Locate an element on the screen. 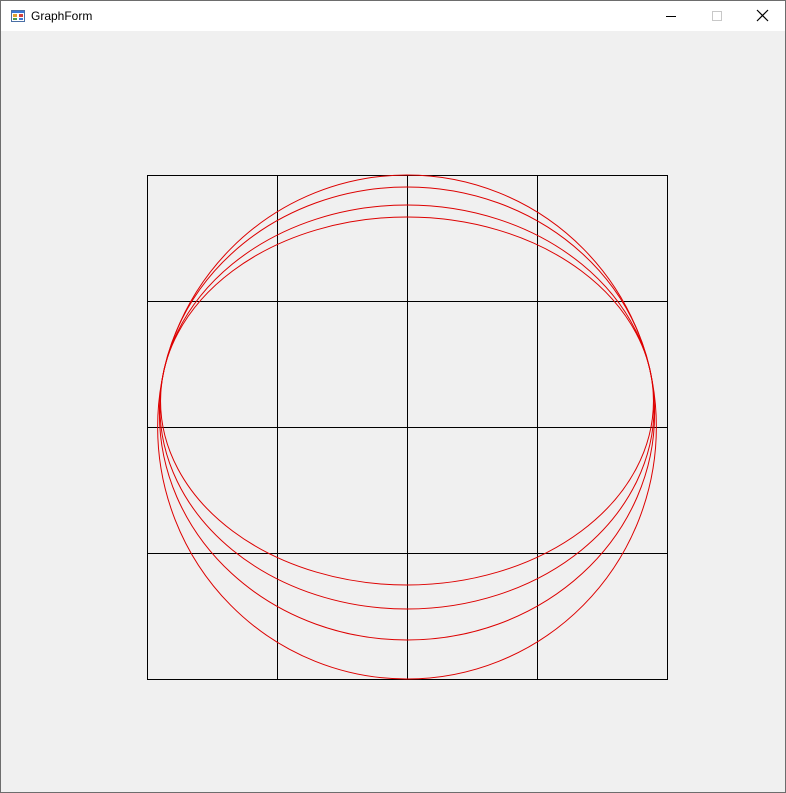 Image resolution: width=786 pixels, height=793 pixels. minimize-button is located at coordinates (671, 16).